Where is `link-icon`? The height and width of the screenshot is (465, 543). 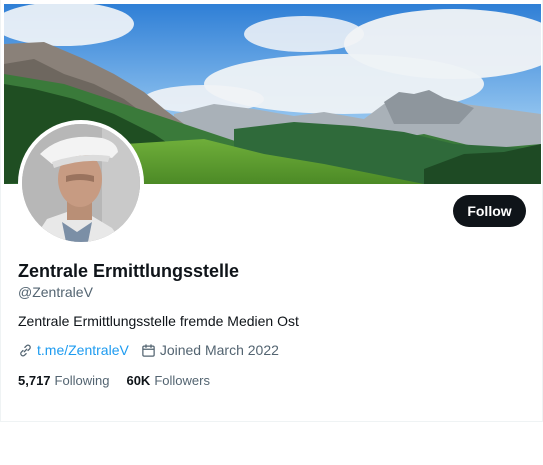
link-icon is located at coordinates (25, 350).